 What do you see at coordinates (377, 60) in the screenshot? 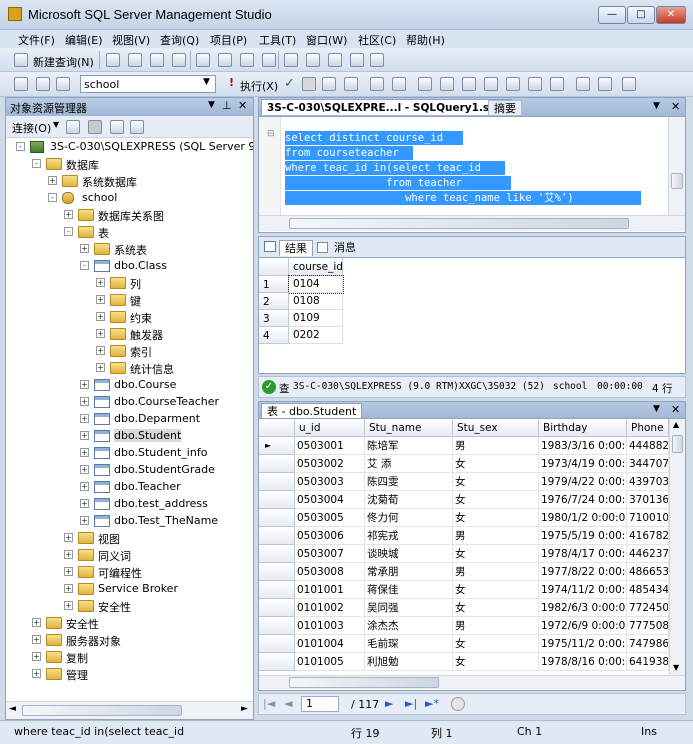
I see `toolbar-options-icon` at bounding box center [377, 60].